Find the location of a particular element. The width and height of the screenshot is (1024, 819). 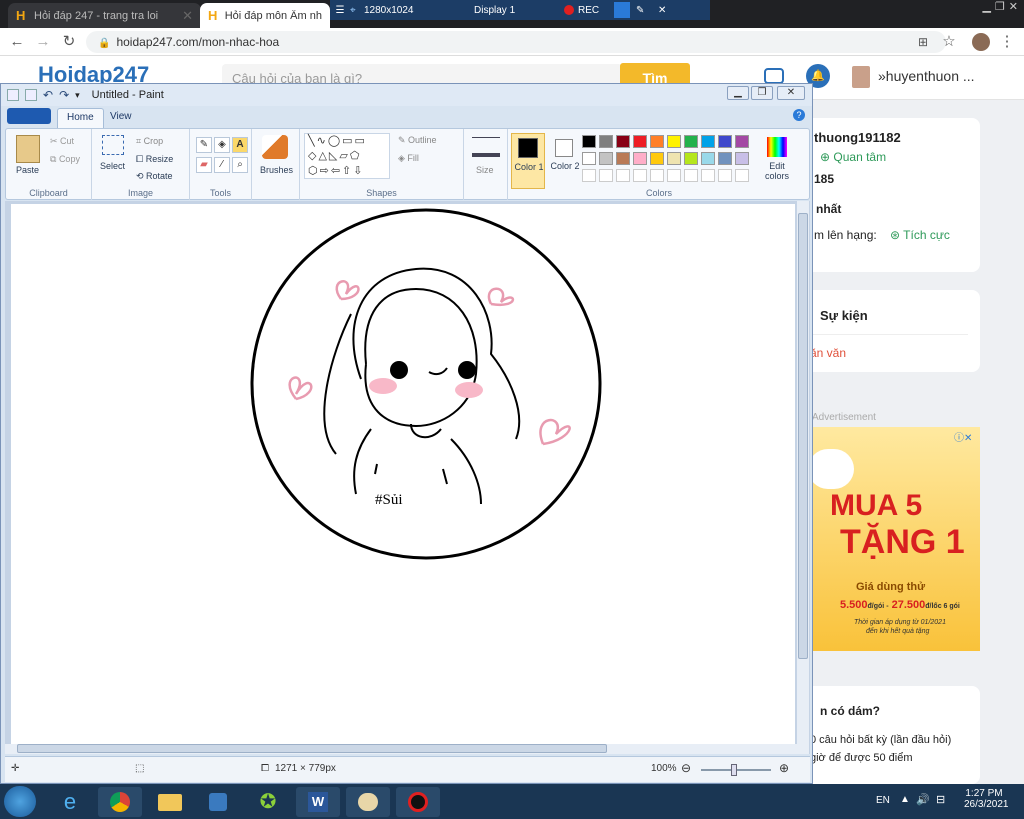

resize-button: ⧠ Resize is located at coordinates (154, 159).